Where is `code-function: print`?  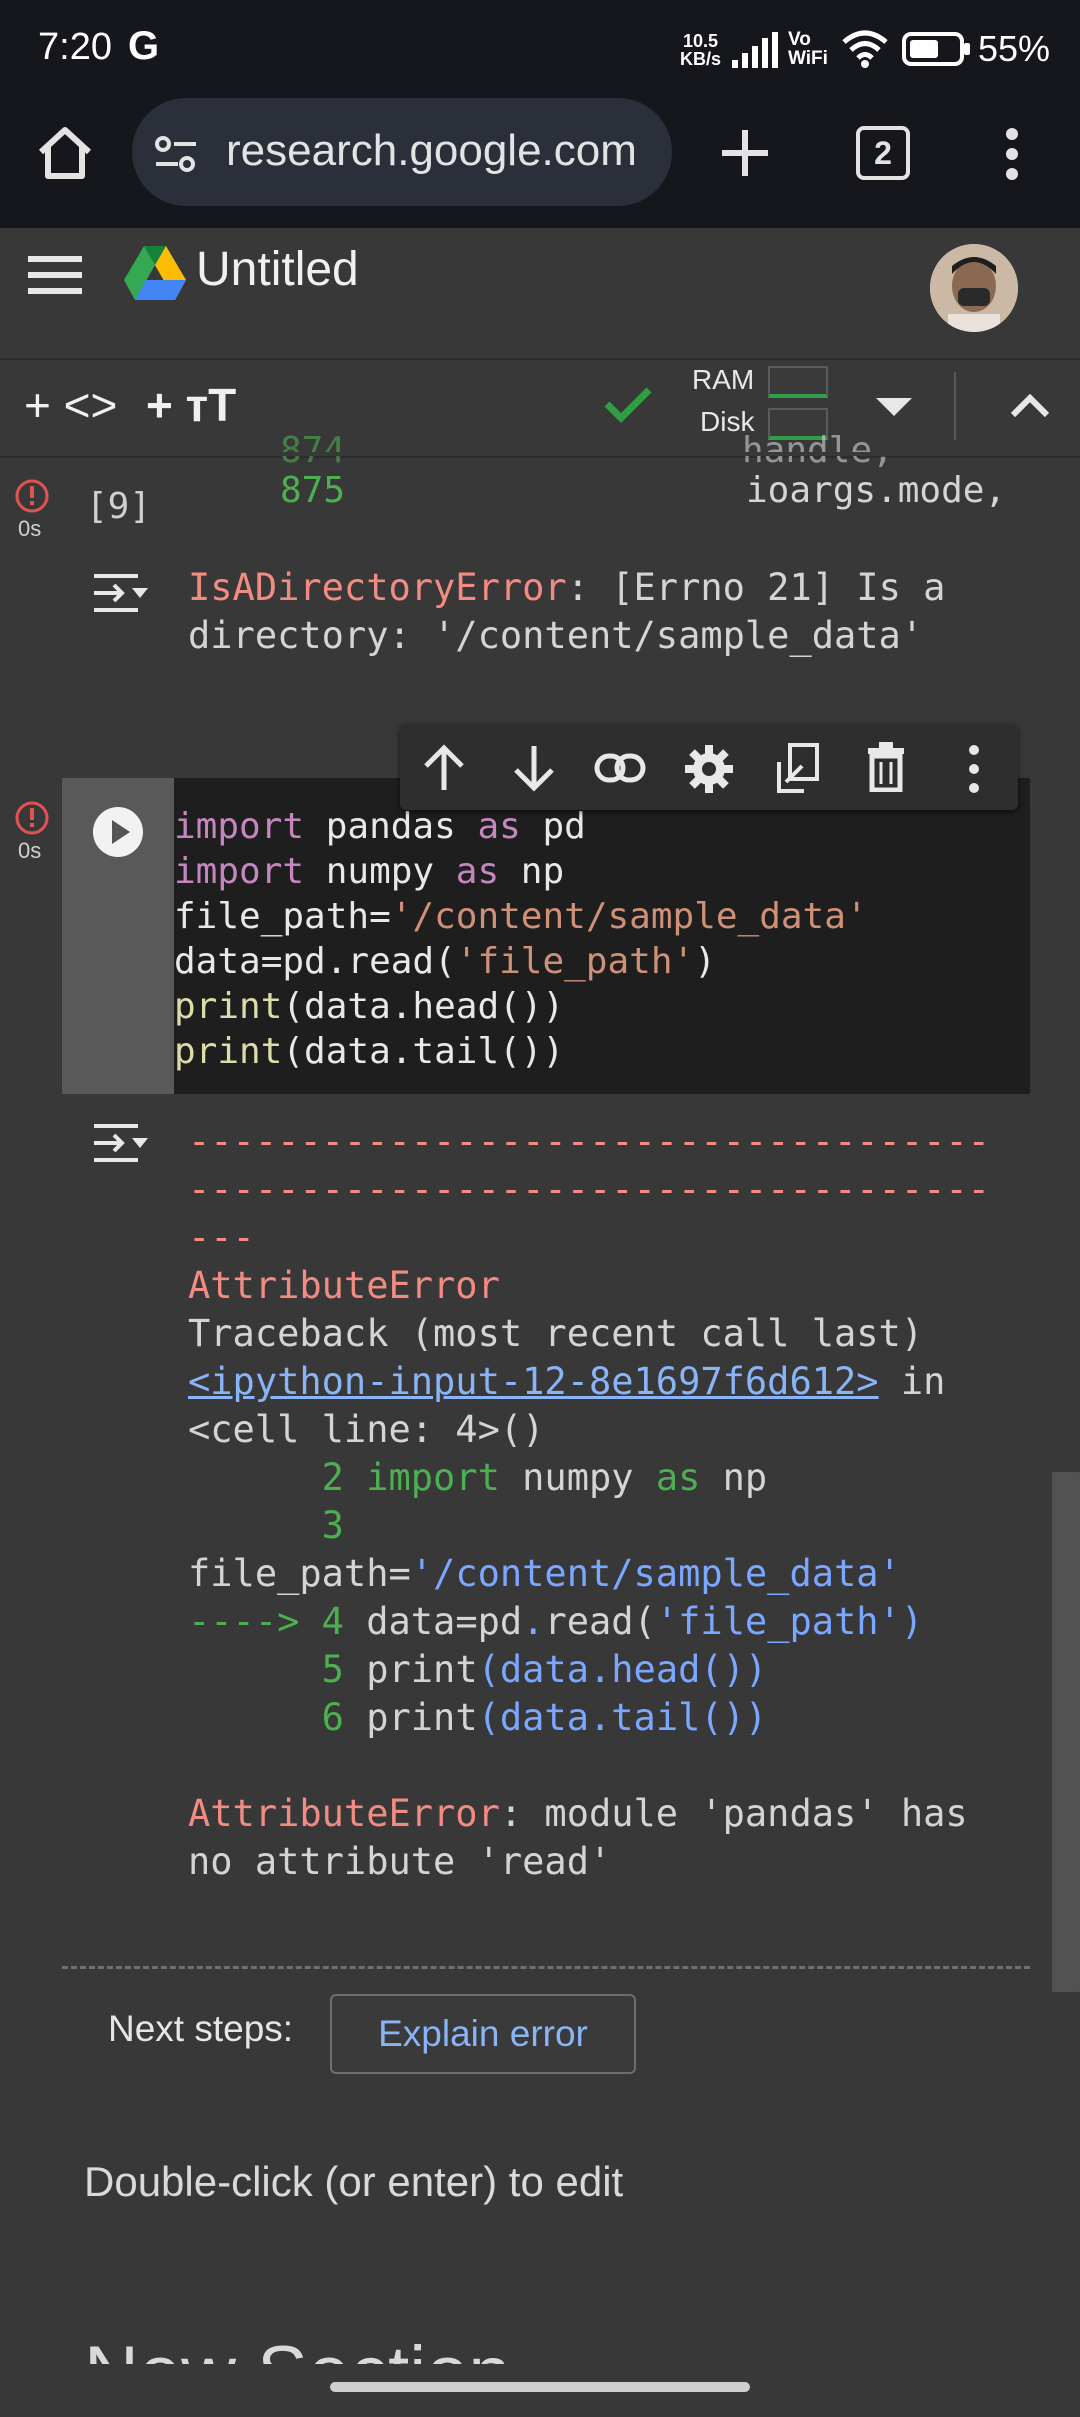
code-function: print is located at coordinates (228, 1051).